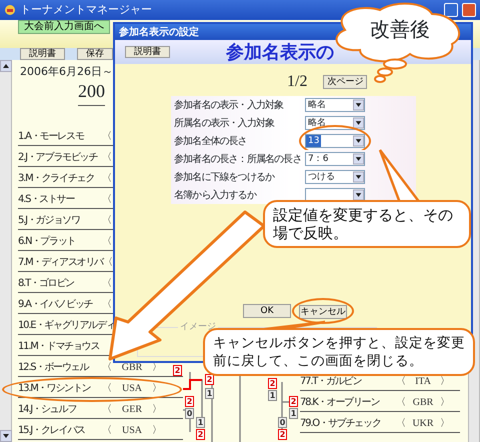 The height and width of the screenshot is (442, 480). Describe the element at coordinates (345, 82) in the screenshot. I see `next-page-button: 次ページ` at that location.